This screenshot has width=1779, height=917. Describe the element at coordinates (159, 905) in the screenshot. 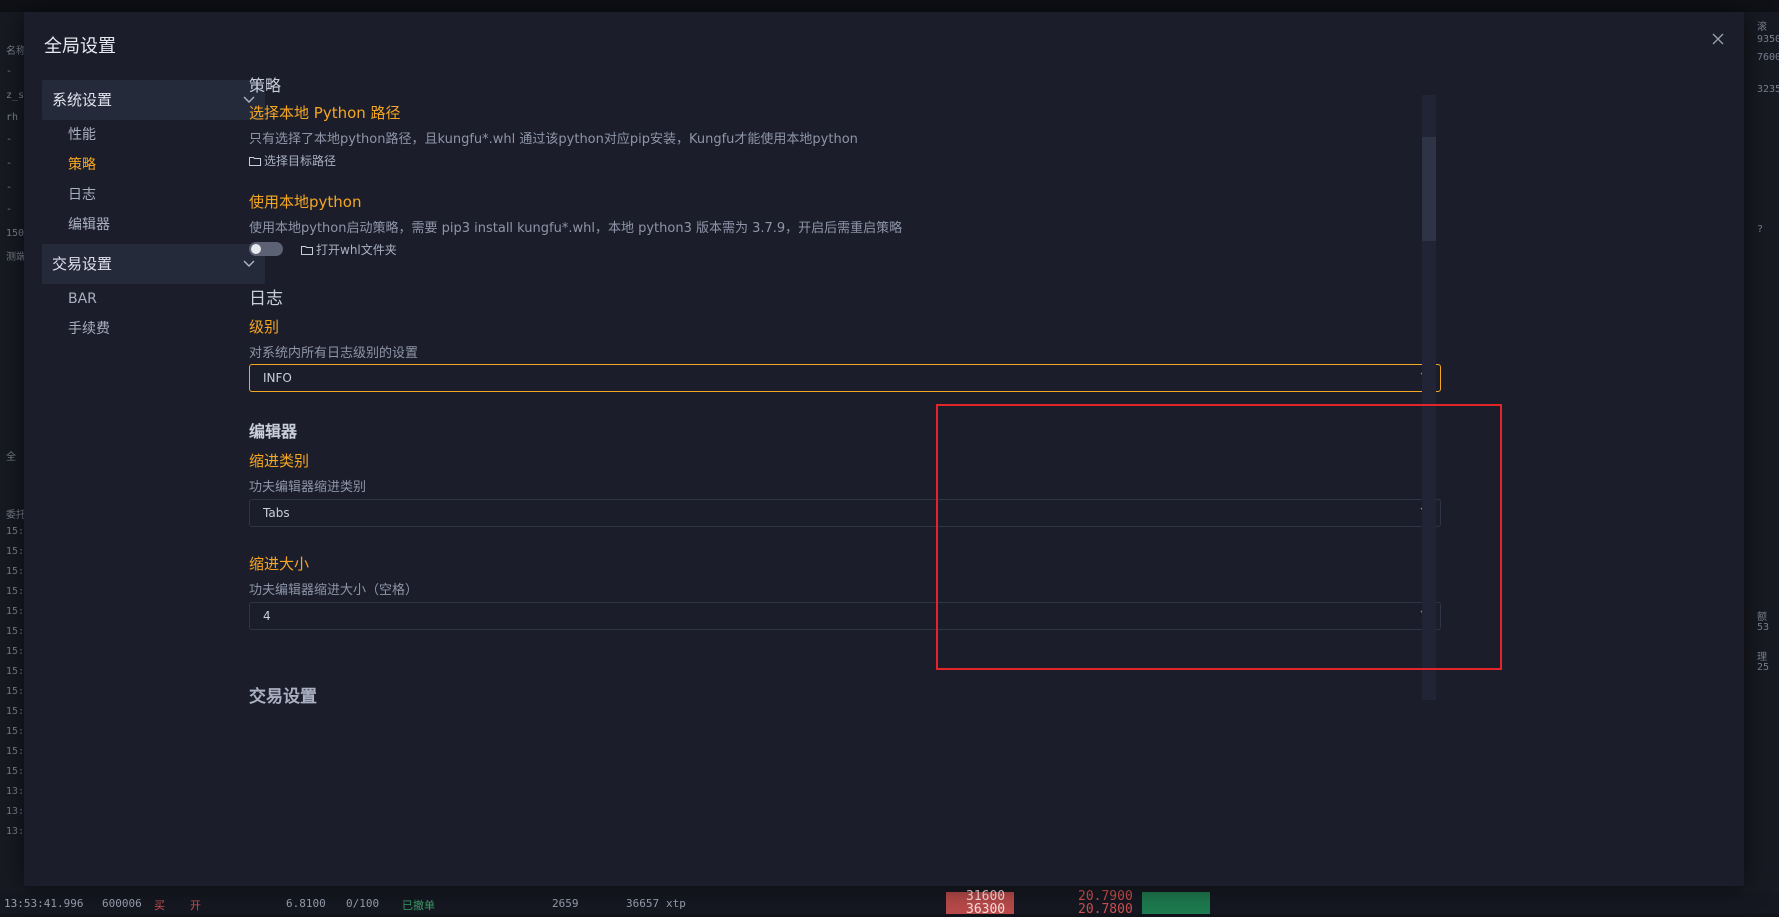

I see `order-side: 买` at that location.